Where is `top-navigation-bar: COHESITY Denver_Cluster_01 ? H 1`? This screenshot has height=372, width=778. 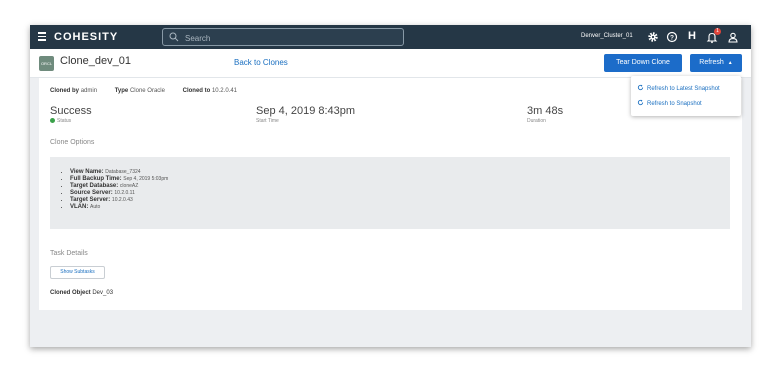
top-navigation-bar: COHESITY Denver_Cluster_01 ? H 1 is located at coordinates (390, 37).